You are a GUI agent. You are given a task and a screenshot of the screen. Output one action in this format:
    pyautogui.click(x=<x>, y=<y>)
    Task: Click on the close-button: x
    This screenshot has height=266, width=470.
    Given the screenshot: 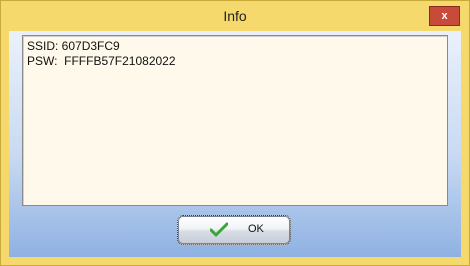 What is the action you would take?
    pyautogui.click(x=444, y=16)
    